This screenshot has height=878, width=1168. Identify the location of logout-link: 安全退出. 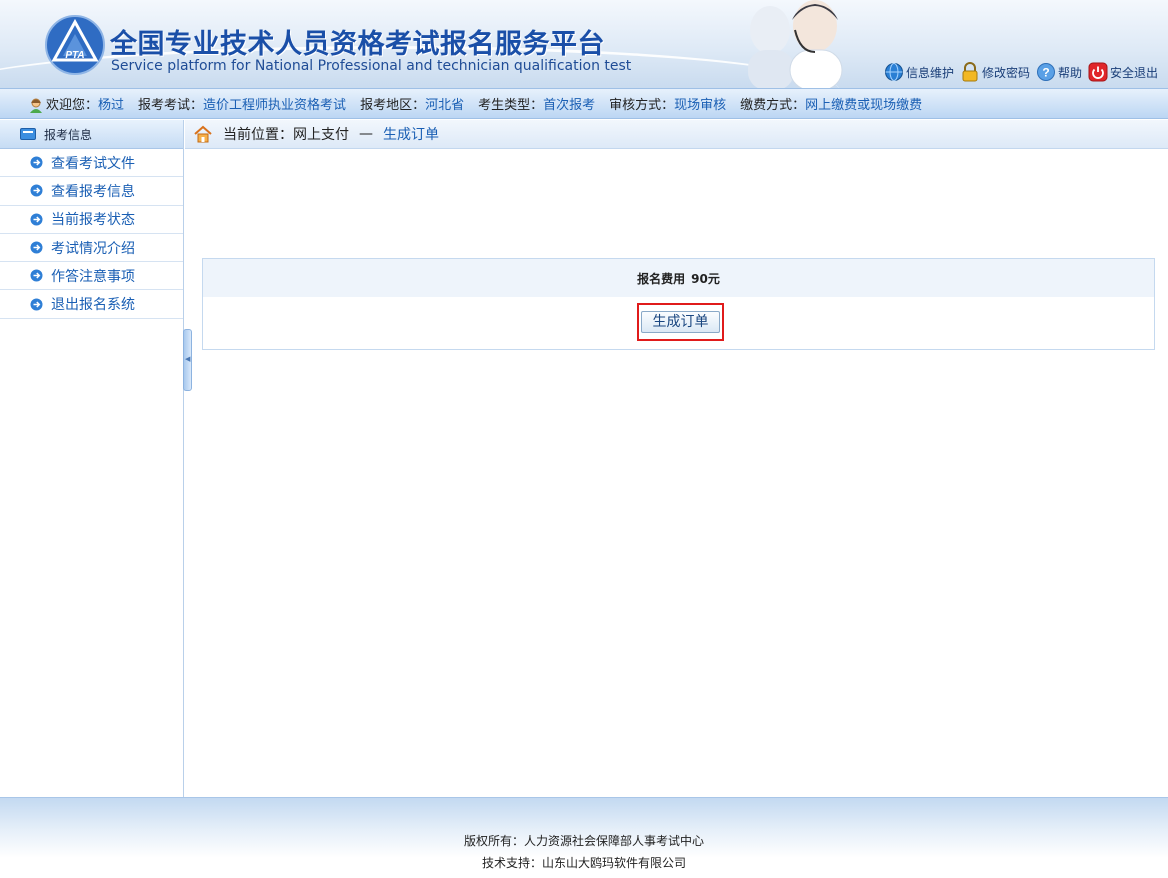
(1123, 72).